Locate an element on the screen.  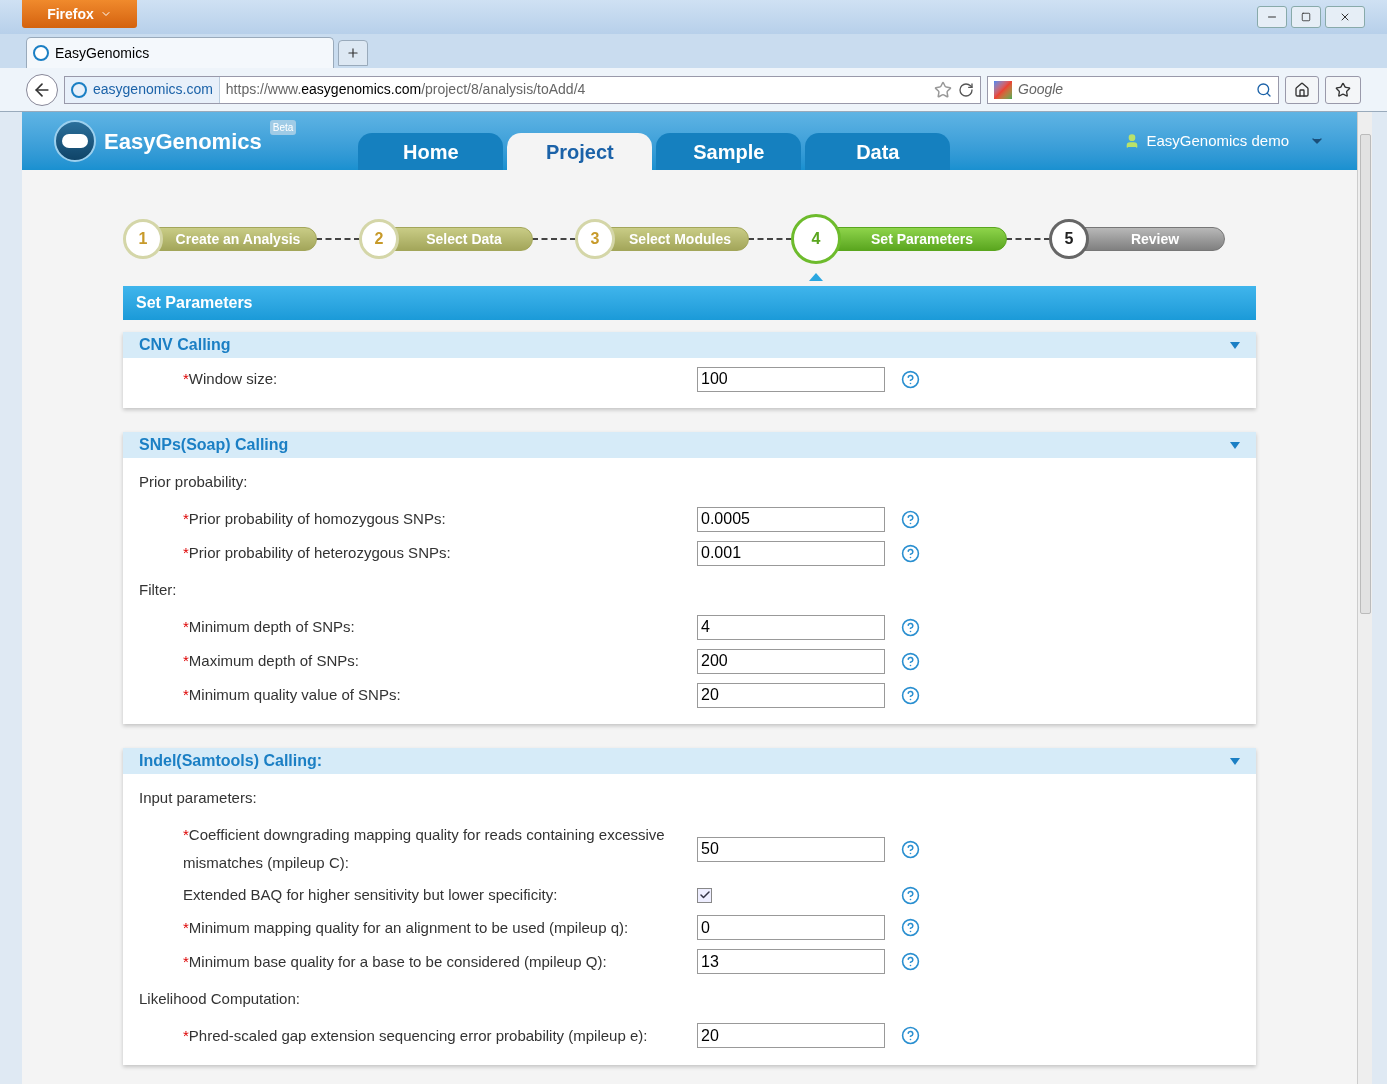
field-label: *Minimum quality value of SNPs: is located at coordinates (292, 694).